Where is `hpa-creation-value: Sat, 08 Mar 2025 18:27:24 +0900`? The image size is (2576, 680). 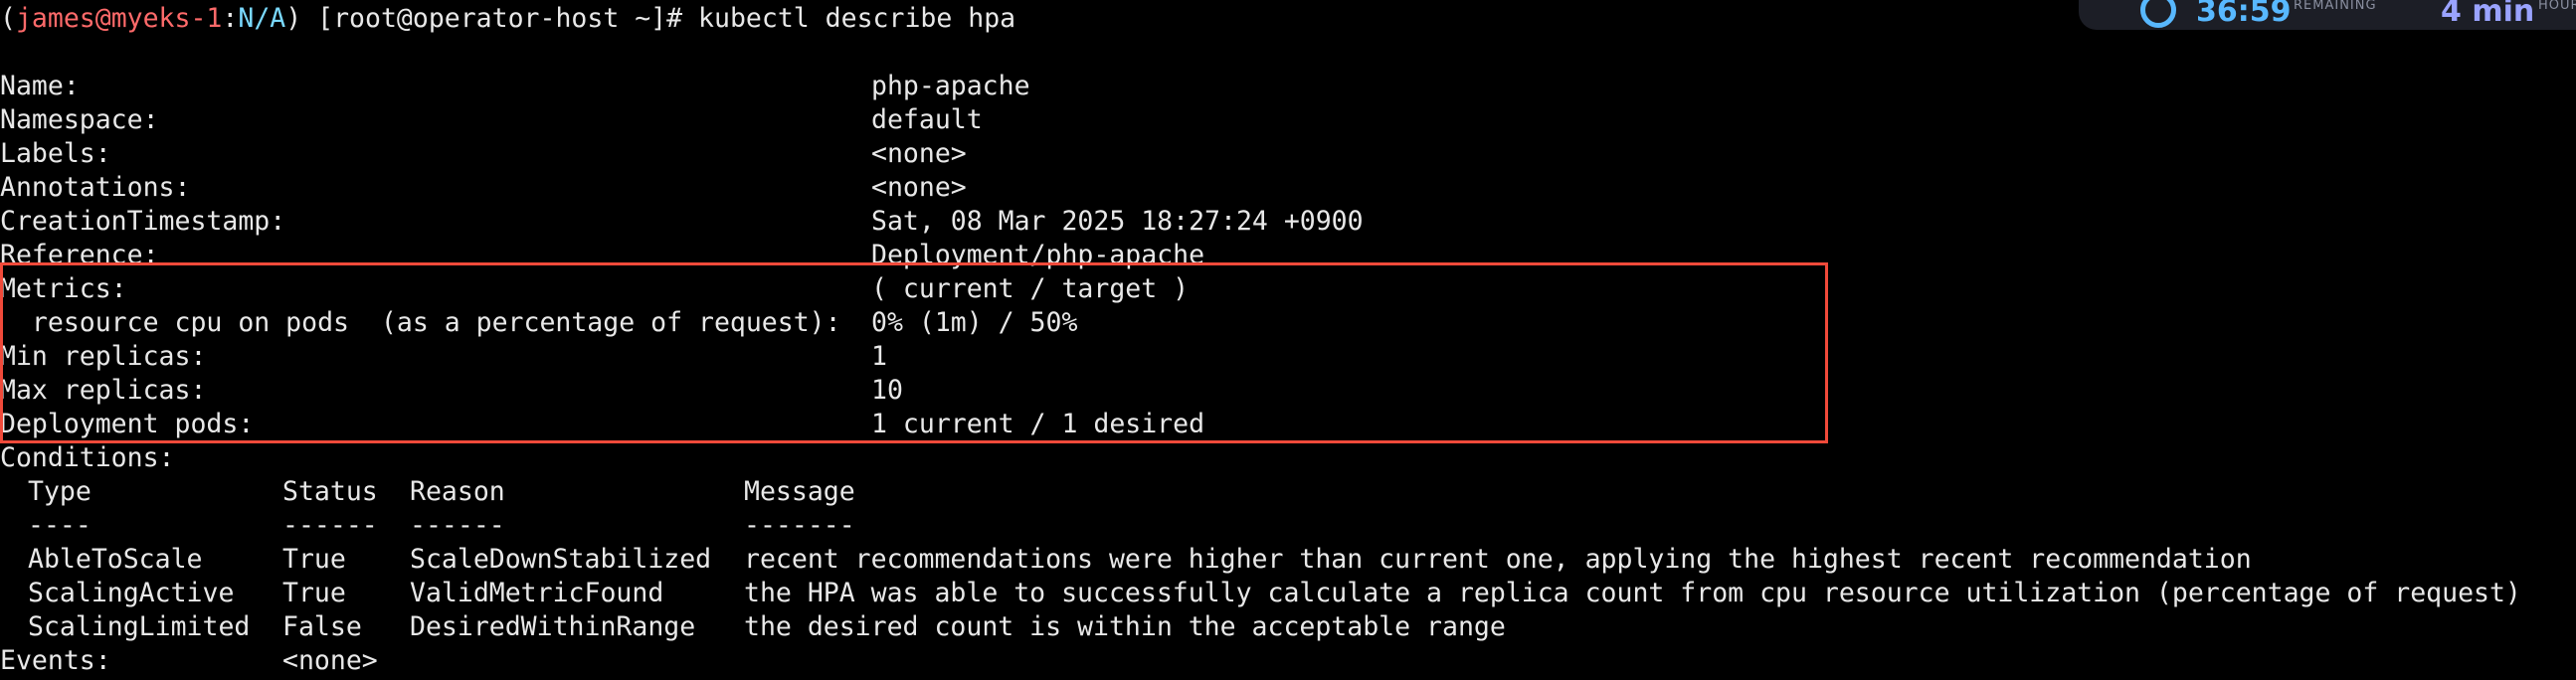
hpa-creation-value: Sat, 08 Mar 2025 18:27:24 +0900 is located at coordinates (1117, 221).